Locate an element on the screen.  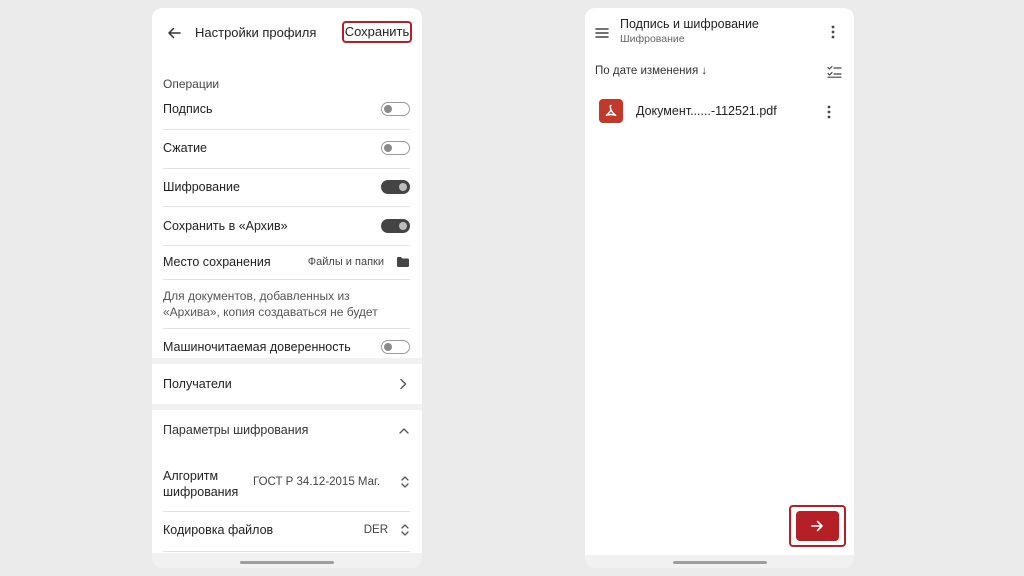
encryption-label: Шифрование is located at coordinates (201, 187).